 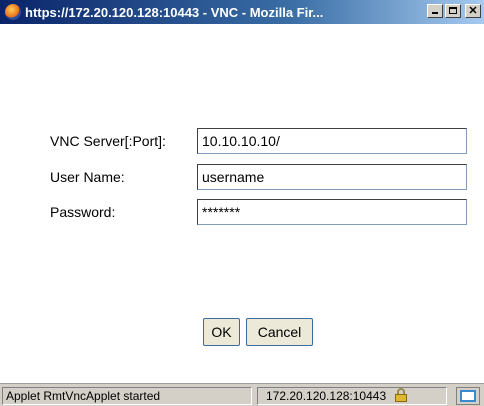 I want to click on username-label: User Name:, so click(x=87, y=177).